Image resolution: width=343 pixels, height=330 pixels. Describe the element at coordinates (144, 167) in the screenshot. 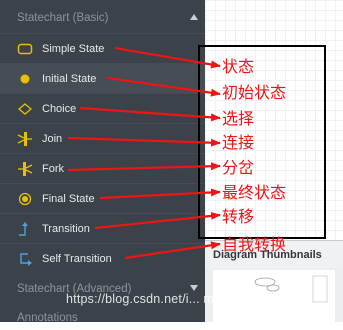

I see `arrow-fork` at that location.